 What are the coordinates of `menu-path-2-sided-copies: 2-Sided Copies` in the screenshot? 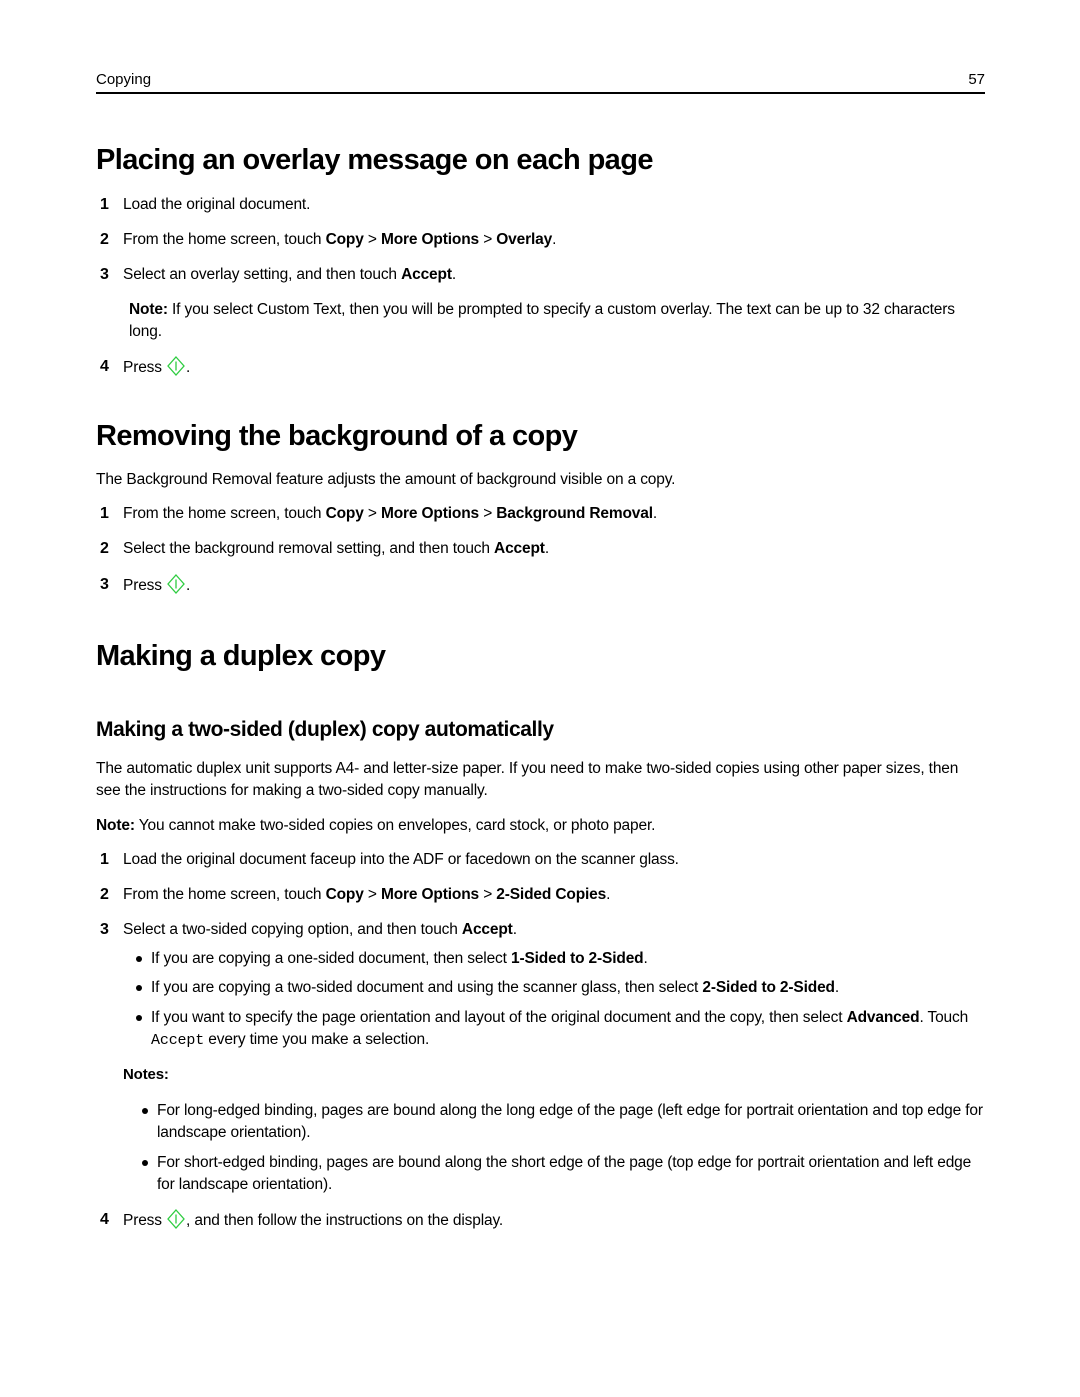 It's located at (551, 894).